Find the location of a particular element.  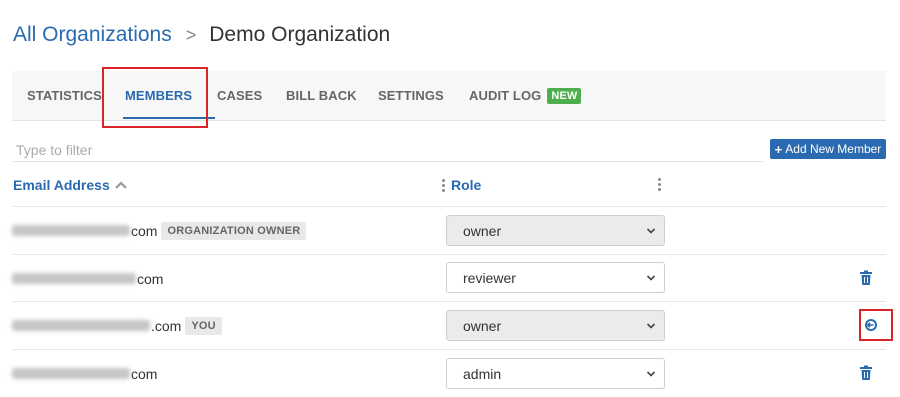

column-header-email: Email Address is located at coordinates (70, 185).